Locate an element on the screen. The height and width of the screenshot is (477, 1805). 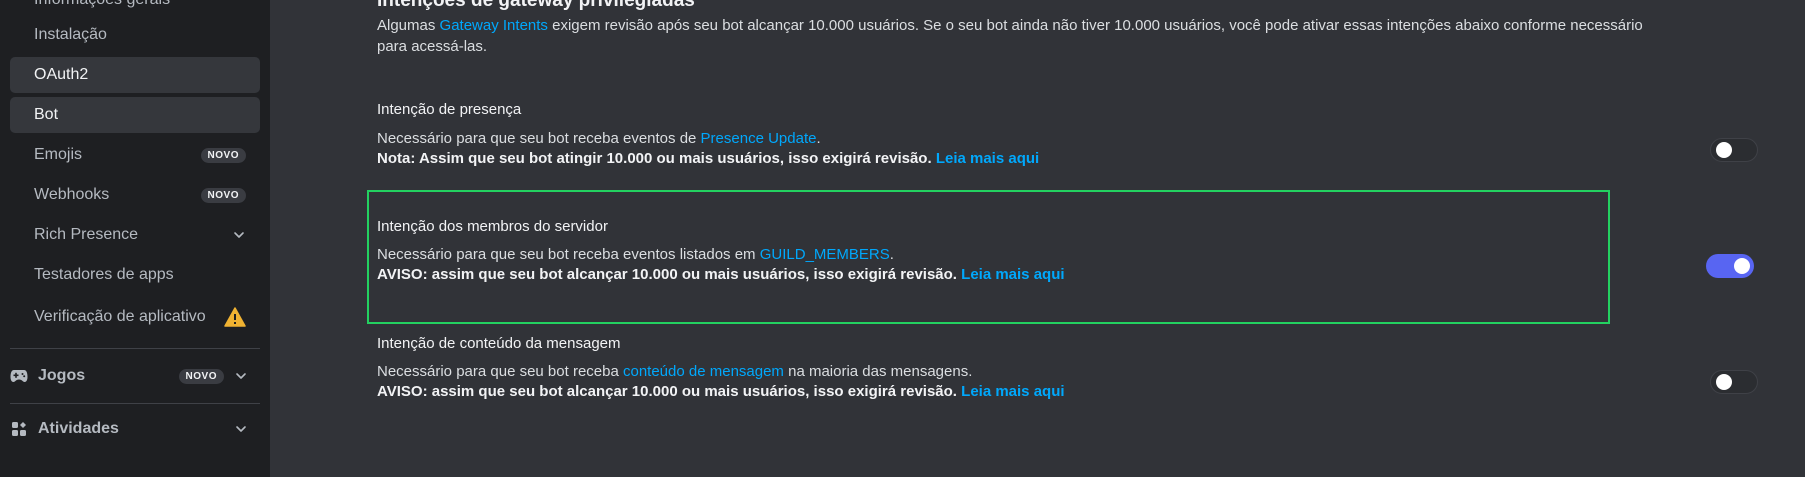
sidebar-item-label: Emojis is located at coordinates (58, 154).